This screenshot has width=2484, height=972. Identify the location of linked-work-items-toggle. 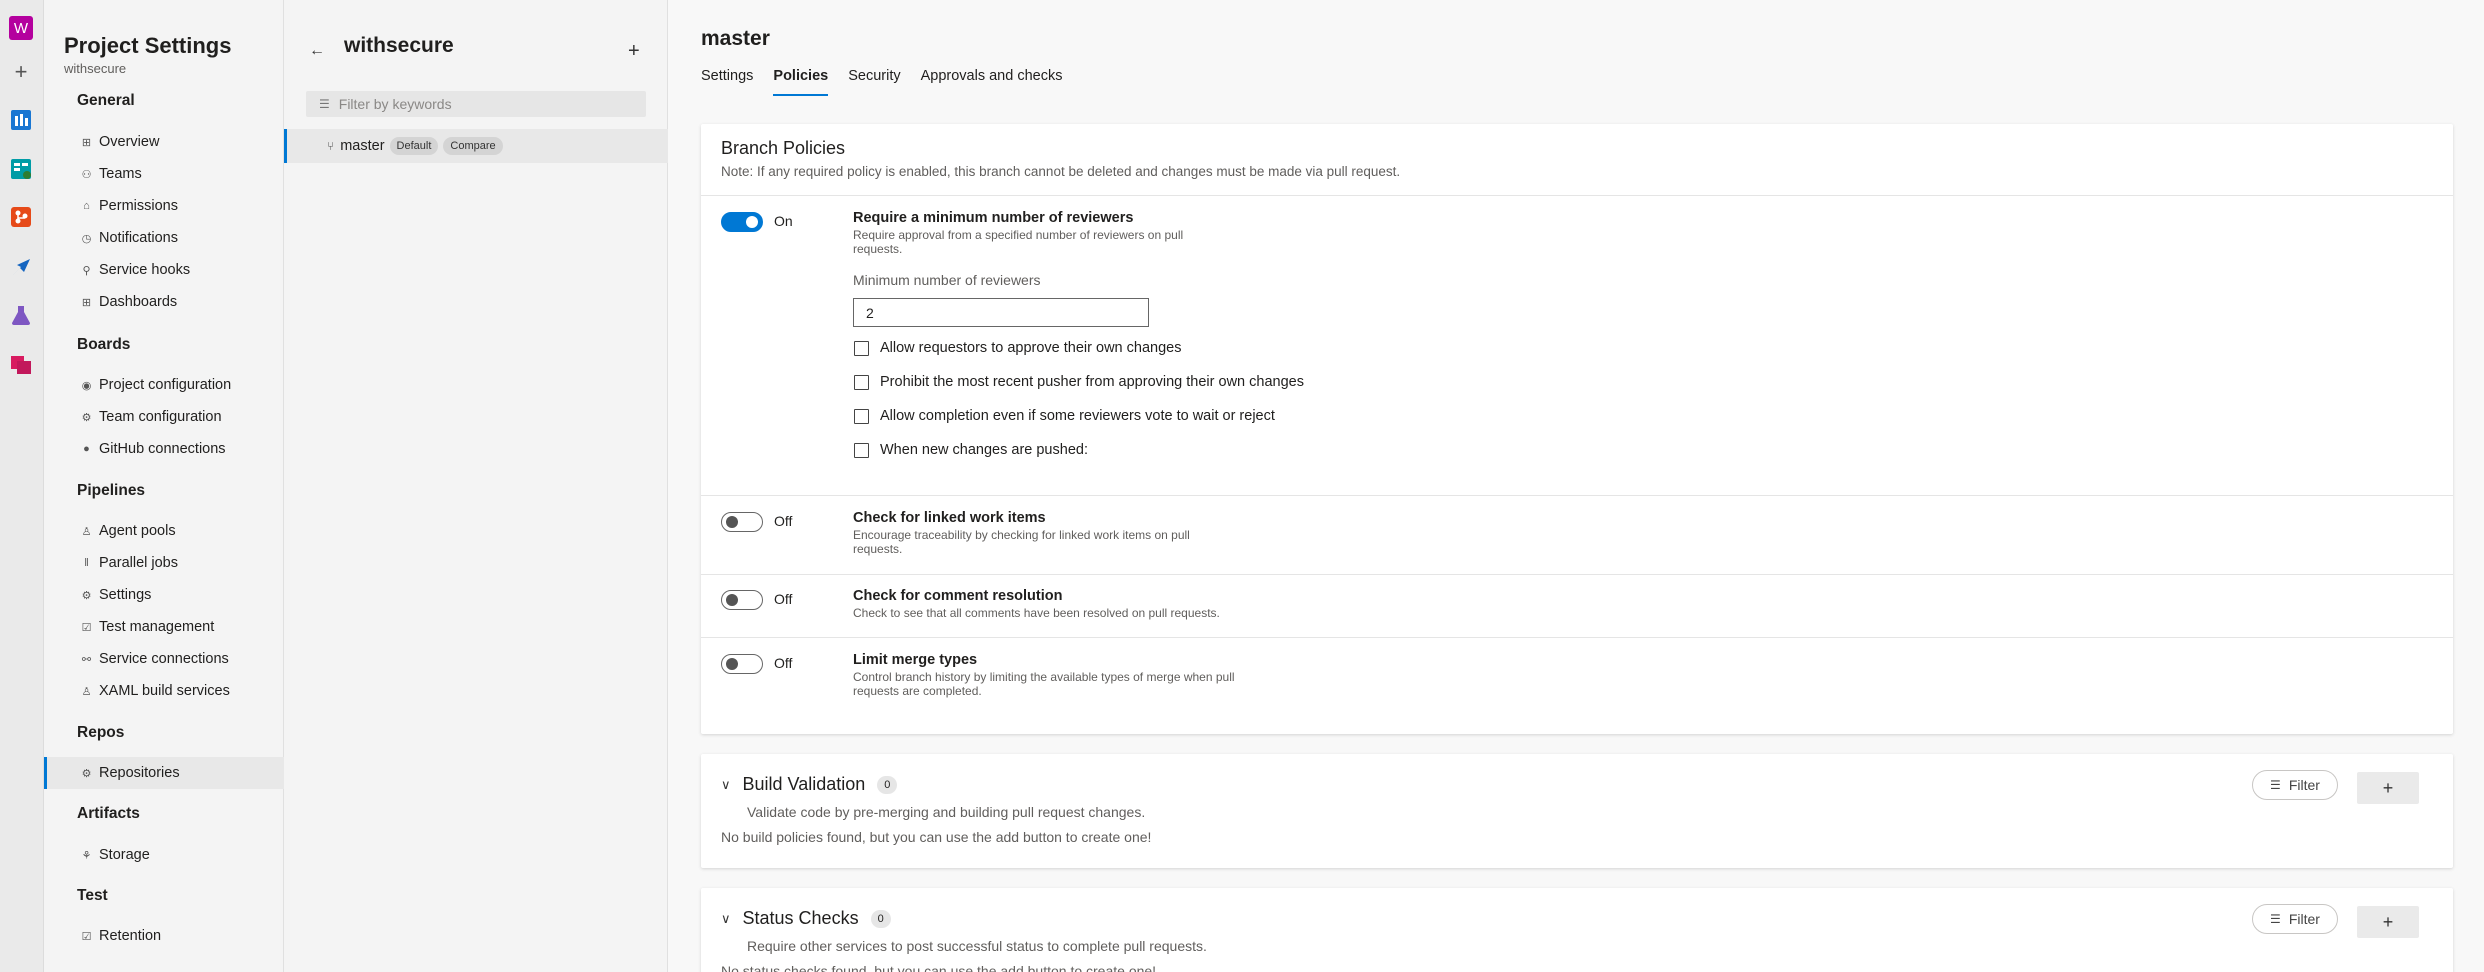
(742, 522).